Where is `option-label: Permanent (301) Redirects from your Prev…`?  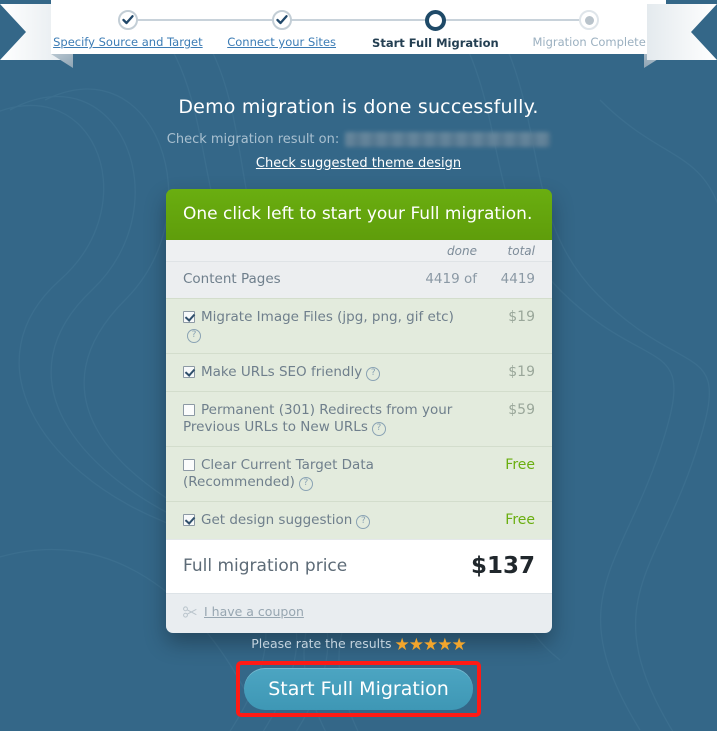
option-label: Permanent (301) Redirects from your Prev… is located at coordinates (318, 418).